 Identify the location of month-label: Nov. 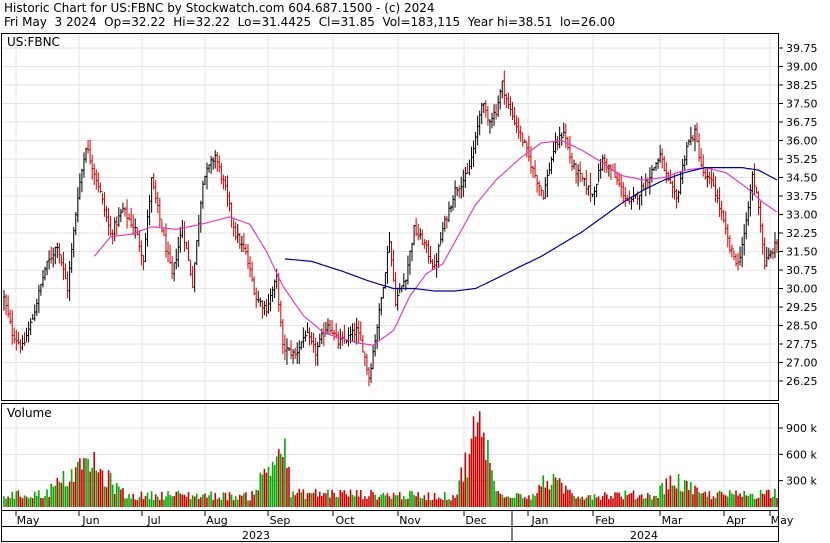
(410, 520).